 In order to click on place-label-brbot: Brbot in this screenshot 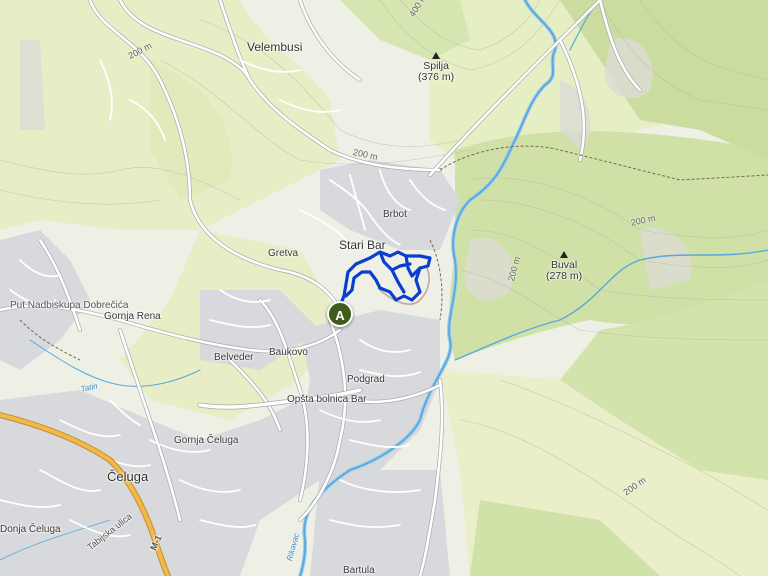, I will do `click(395, 214)`.